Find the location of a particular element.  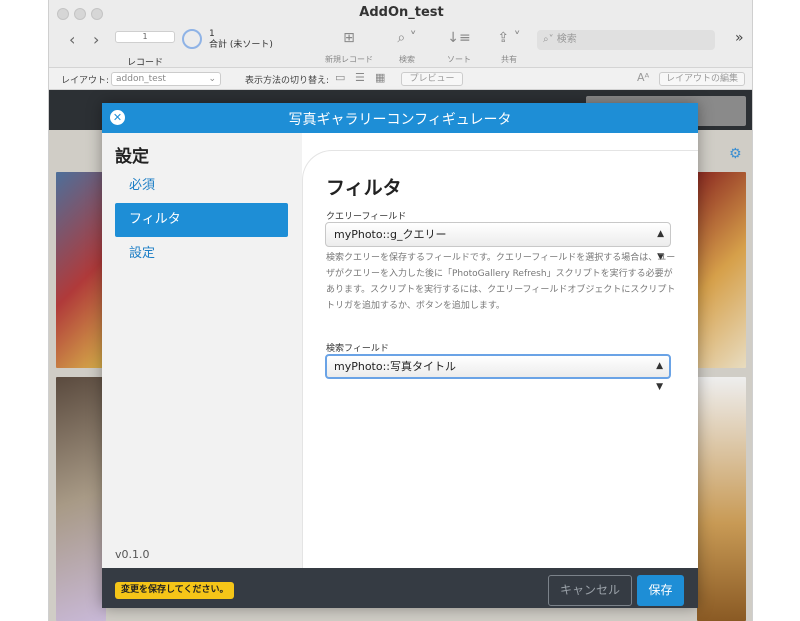

search-placeholder: 検索 is located at coordinates (566, 39).